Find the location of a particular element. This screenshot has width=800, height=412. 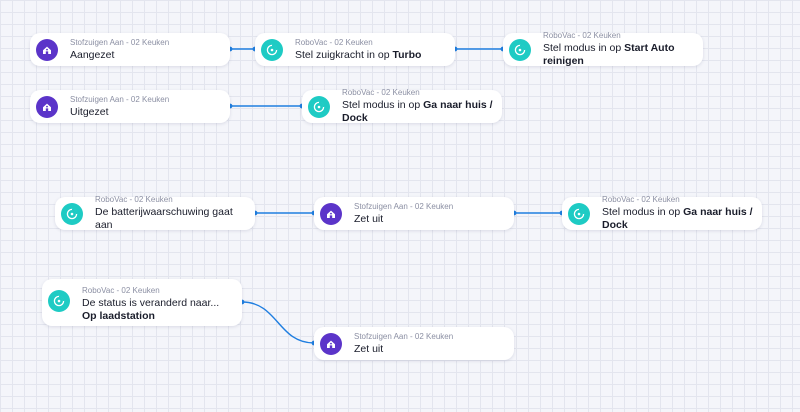

node-label: Stel modus in op Start Auto reinigen is located at coordinates (609, 54).